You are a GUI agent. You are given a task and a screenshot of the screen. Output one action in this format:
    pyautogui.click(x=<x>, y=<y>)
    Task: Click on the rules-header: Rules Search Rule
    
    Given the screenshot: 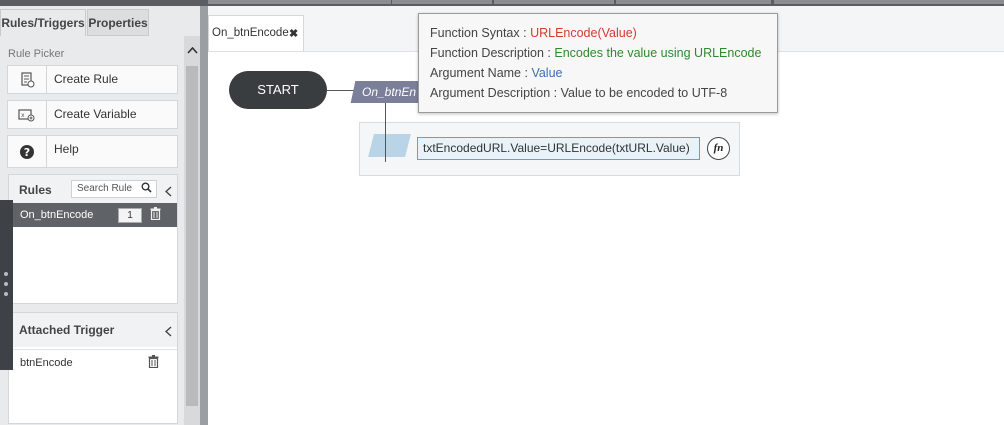 What is the action you would take?
    pyautogui.click(x=93, y=190)
    